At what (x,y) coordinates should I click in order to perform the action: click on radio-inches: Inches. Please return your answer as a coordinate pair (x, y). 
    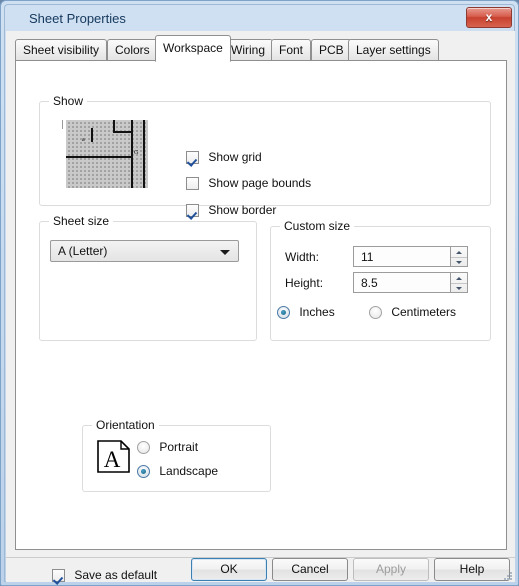
    Looking at the image, I should click on (306, 312).